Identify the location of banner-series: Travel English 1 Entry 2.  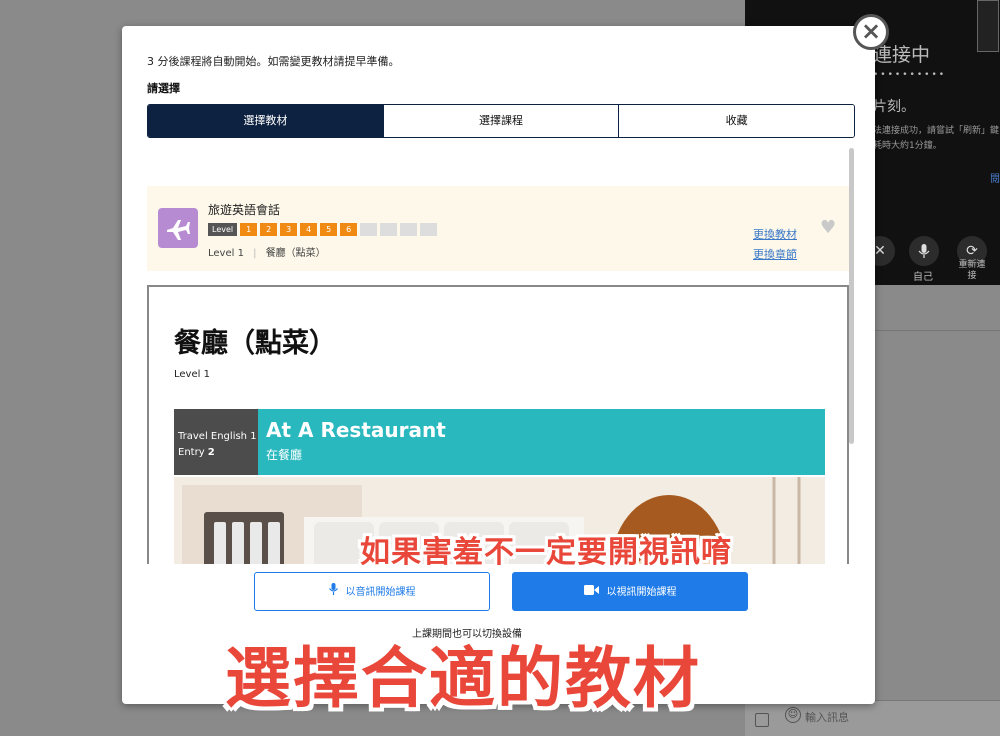
(216, 442).